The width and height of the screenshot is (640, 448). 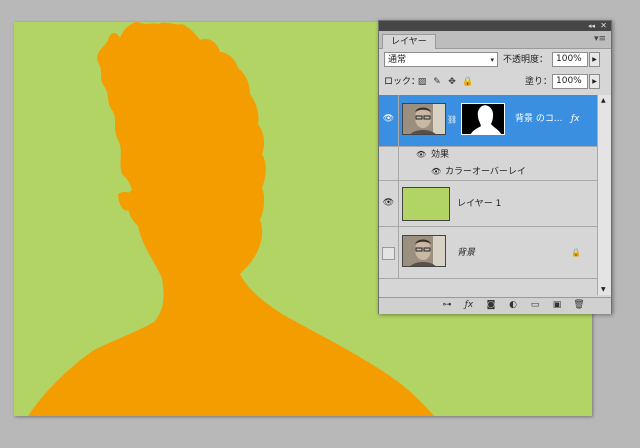 What do you see at coordinates (539, 82) in the screenshot?
I see `fill-label: 塗り：` at bounding box center [539, 82].